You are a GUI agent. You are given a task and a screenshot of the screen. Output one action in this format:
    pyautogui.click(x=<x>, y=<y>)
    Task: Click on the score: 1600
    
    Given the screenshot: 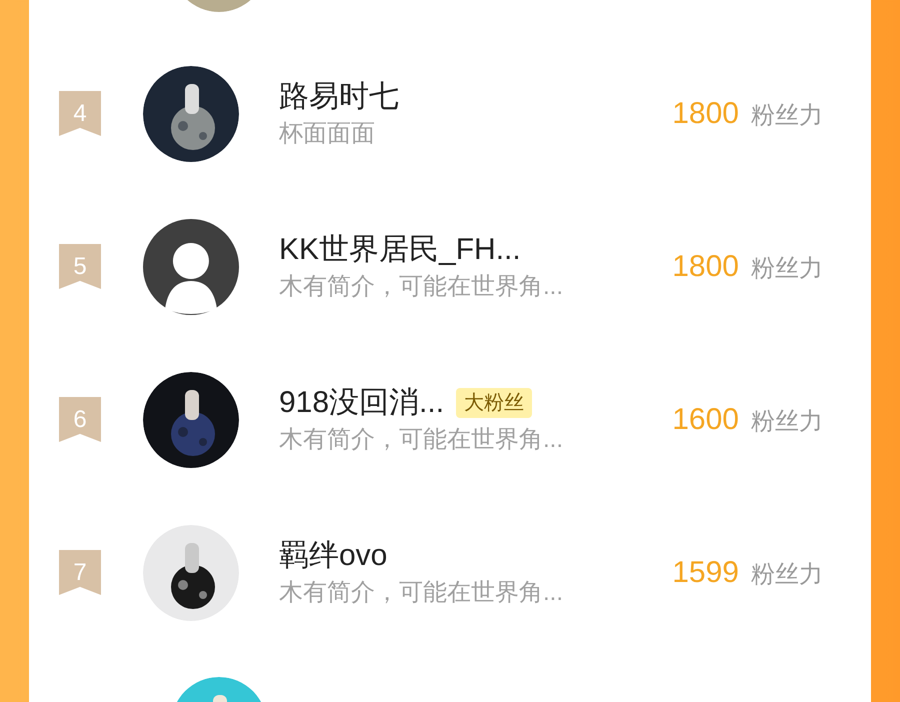 What is the action you would take?
    pyautogui.click(x=705, y=420)
    